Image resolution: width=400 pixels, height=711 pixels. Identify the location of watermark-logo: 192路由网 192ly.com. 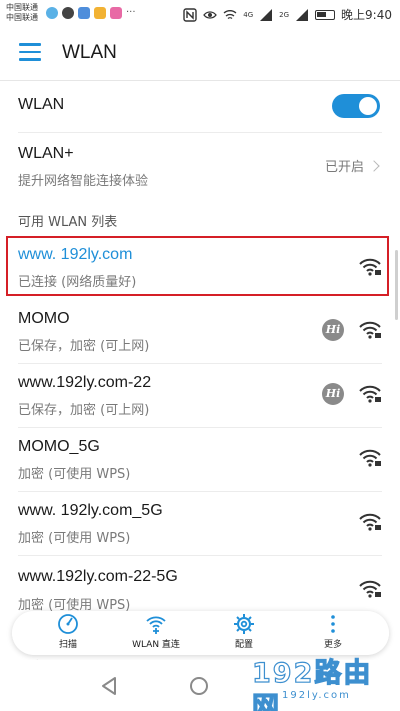
(324, 684).